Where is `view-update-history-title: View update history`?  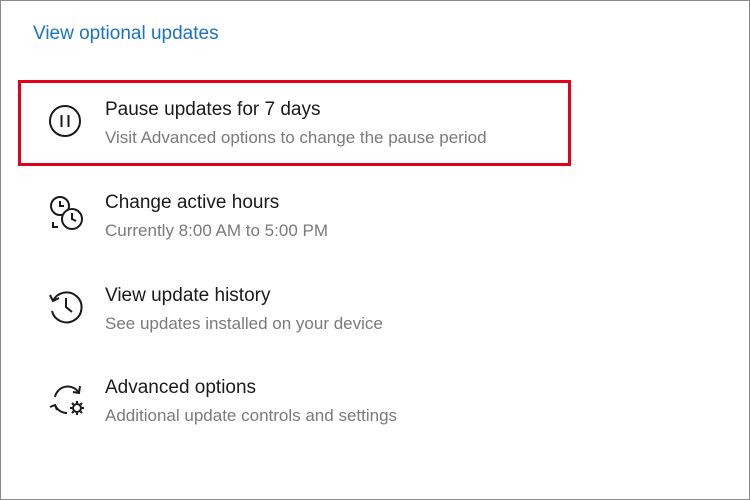
view-update-history-title: View update history is located at coordinates (188, 295).